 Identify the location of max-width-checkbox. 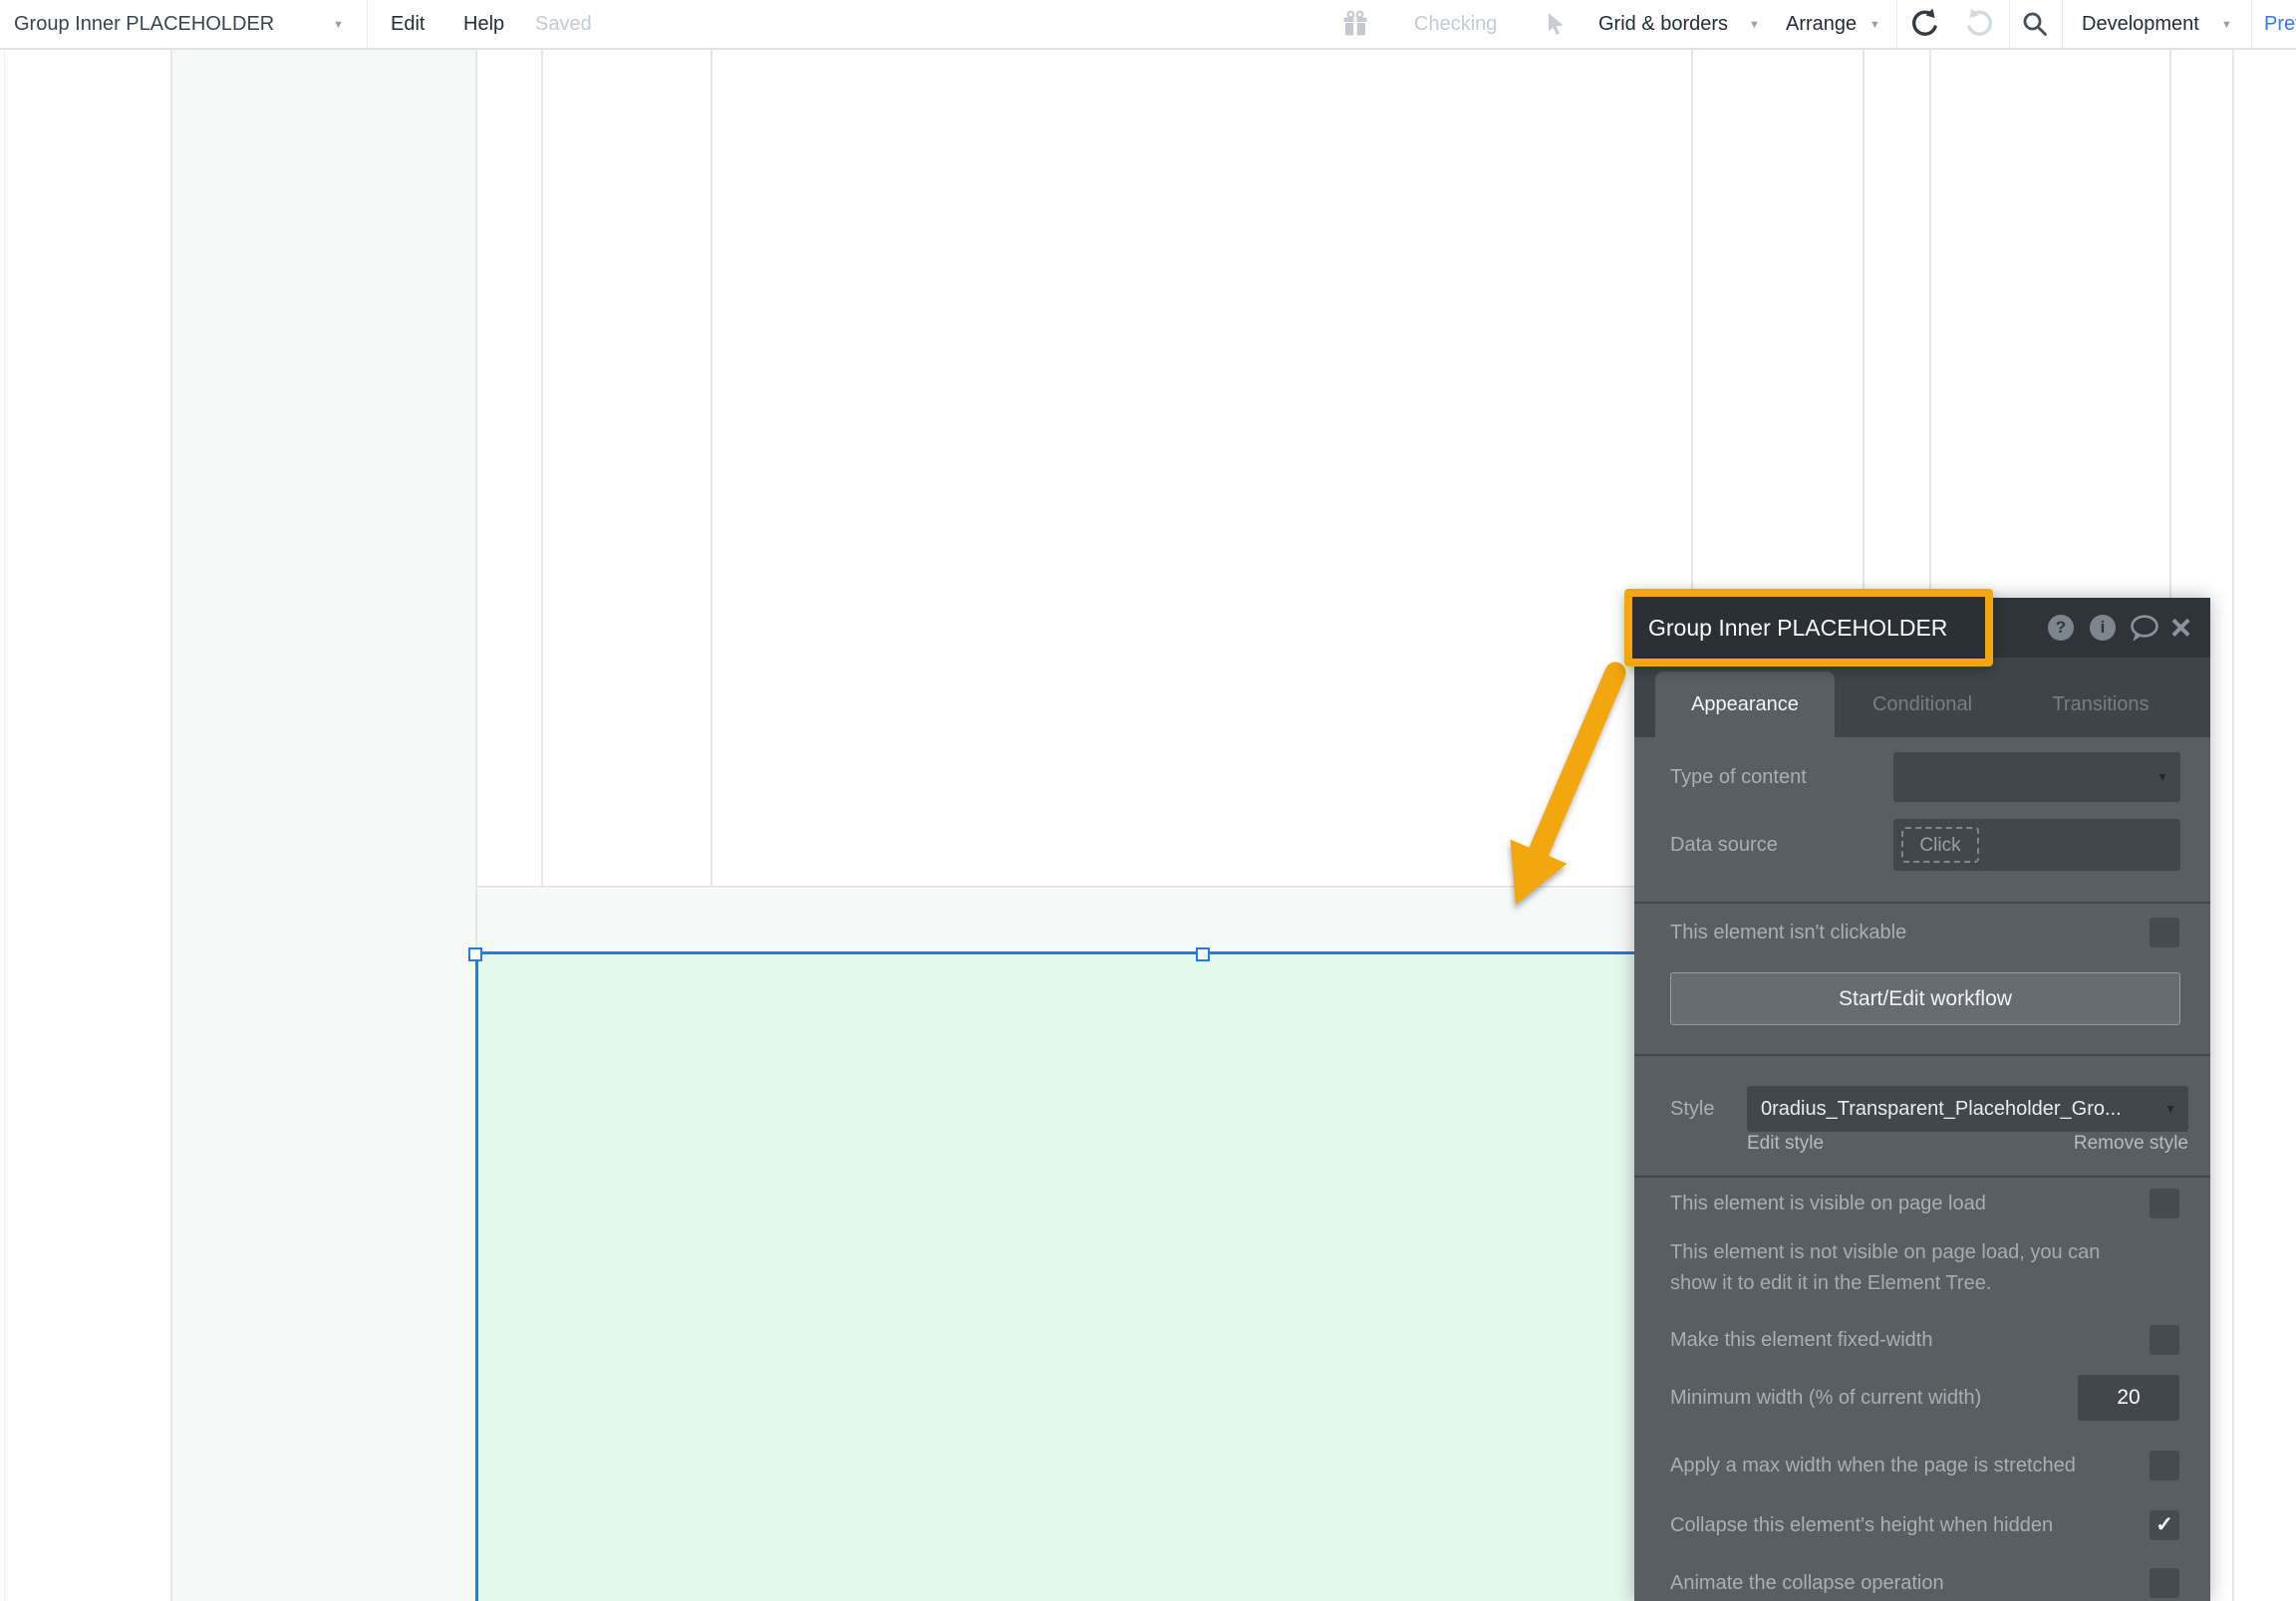
(2164, 1465).